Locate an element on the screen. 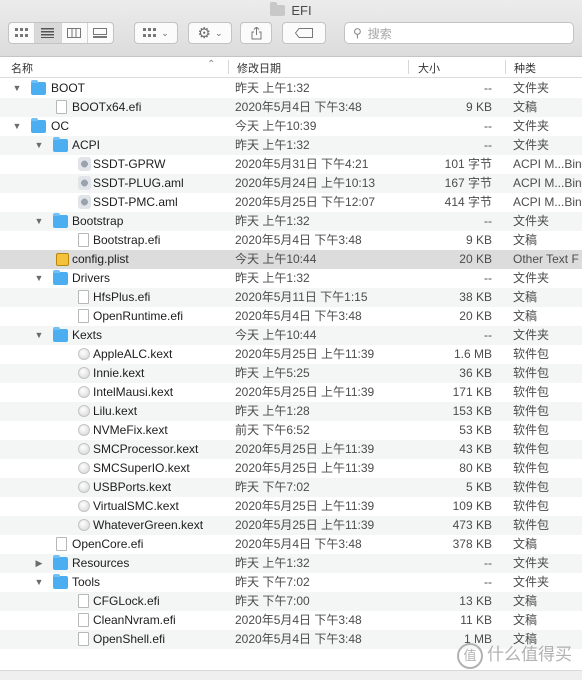 This screenshot has height=680, width=582. file-row: Bootstrap.efi 2020年5月4日 下午3:48 9 KB 文稿 is located at coordinates (291, 240).